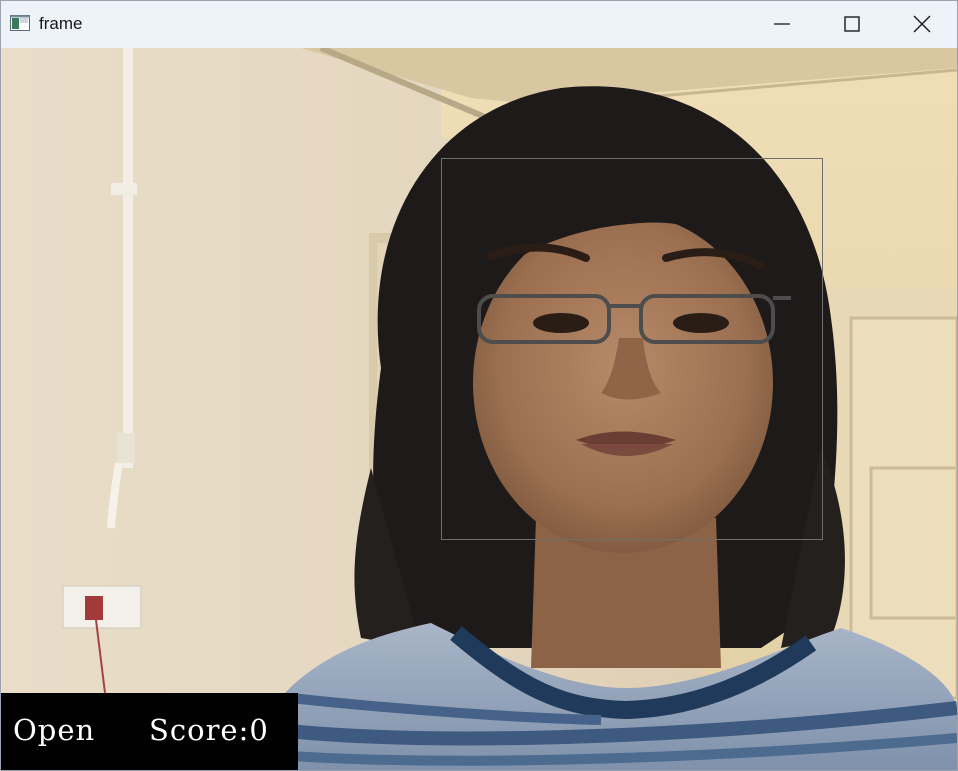 The image size is (958, 771). I want to click on close-icon, so click(922, 24).